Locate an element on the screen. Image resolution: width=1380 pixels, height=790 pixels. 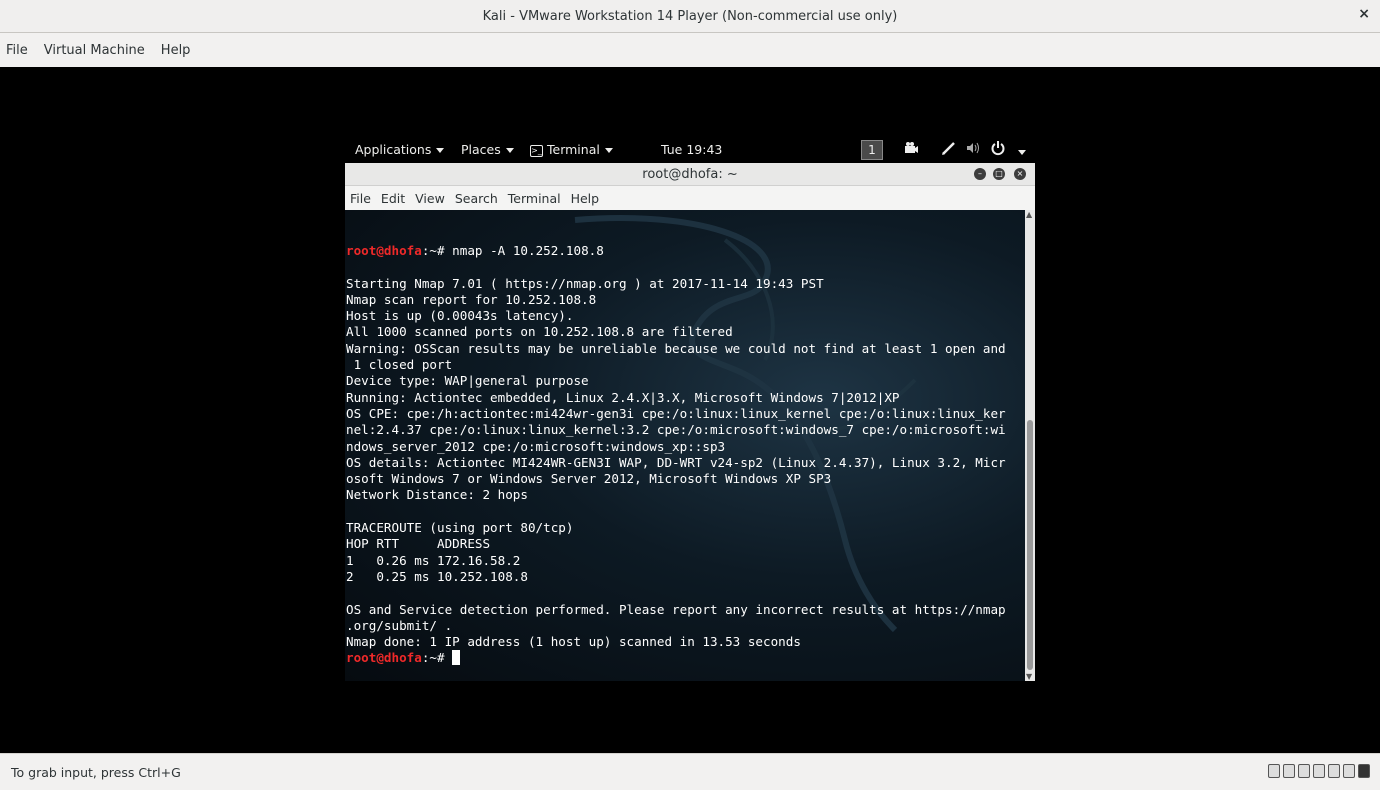
sound-card-icon is located at coordinates (1349, 771).